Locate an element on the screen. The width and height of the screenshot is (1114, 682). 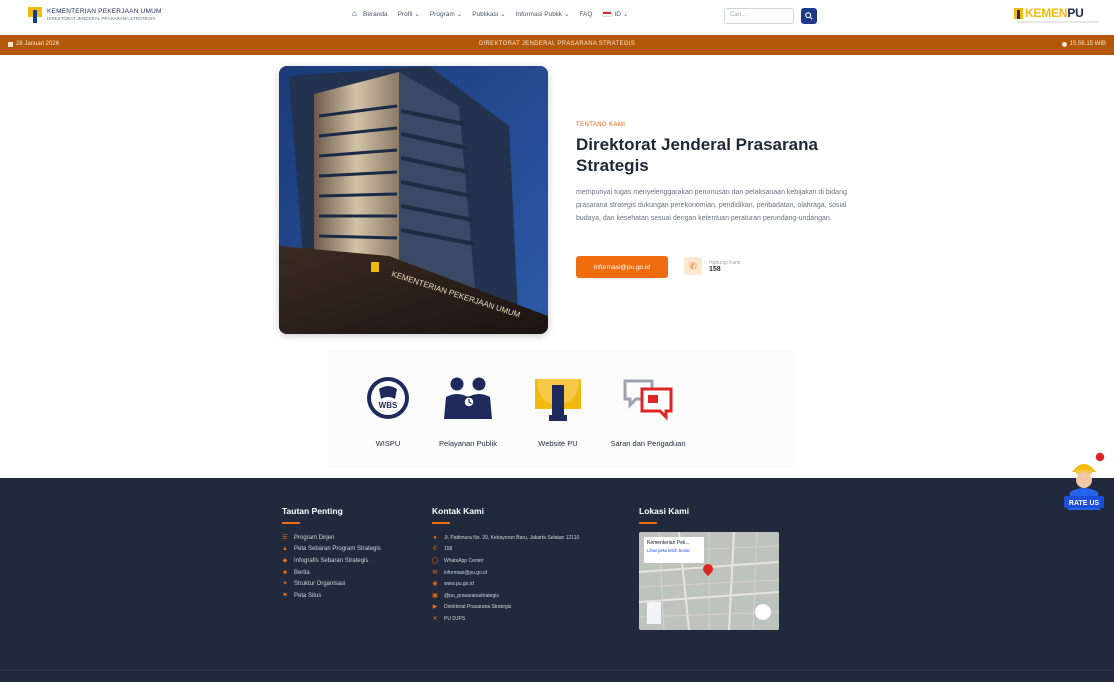
service-label: WISPU is located at coordinates (388, 443).